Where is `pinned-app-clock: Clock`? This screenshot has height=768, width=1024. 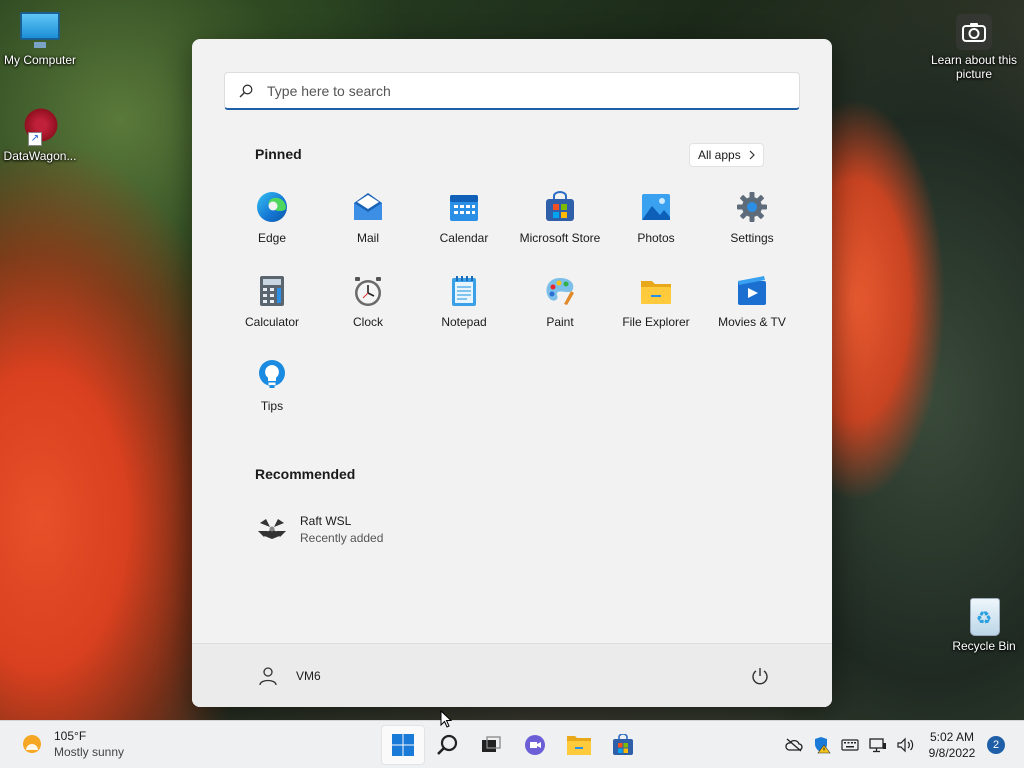 pinned-app-clock: Clock is located at coordinates (368, 313).